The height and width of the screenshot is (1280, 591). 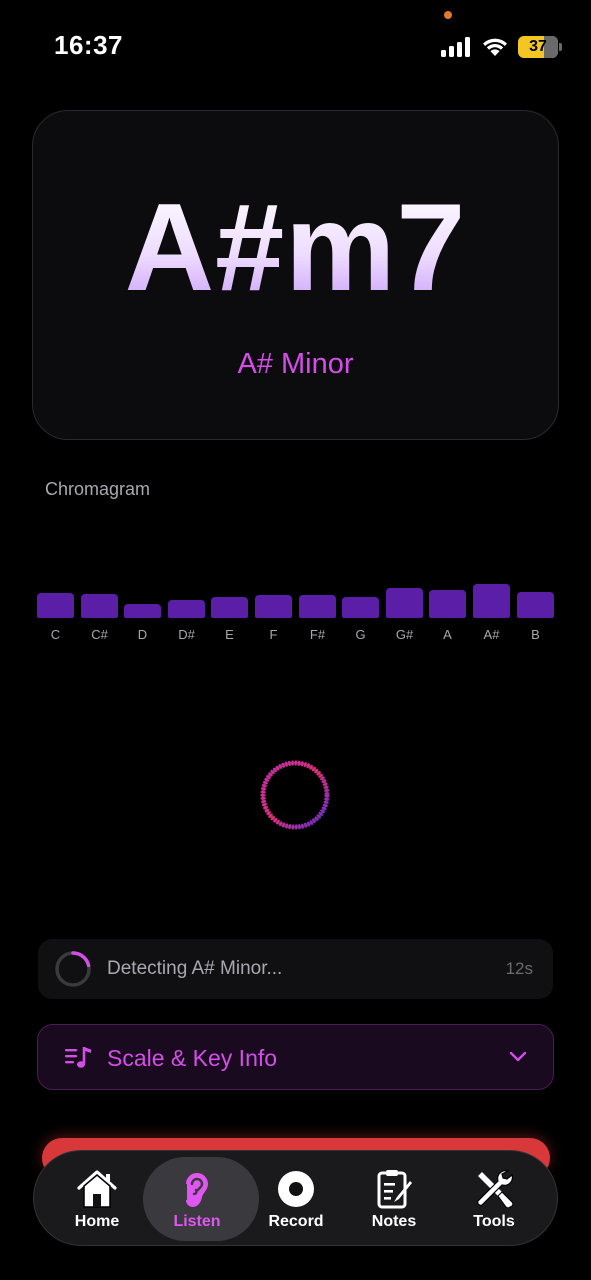 I want to click on chroma-bar-b: B, so click(x=535, y=605).